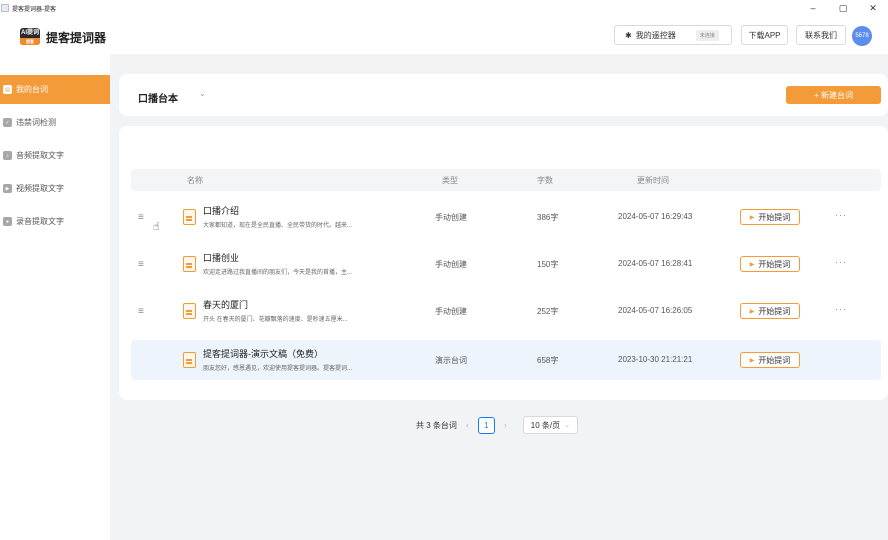  I want to click on sidebar-item-video-extract: ▶ 视频提取文字, so click(55, 188).